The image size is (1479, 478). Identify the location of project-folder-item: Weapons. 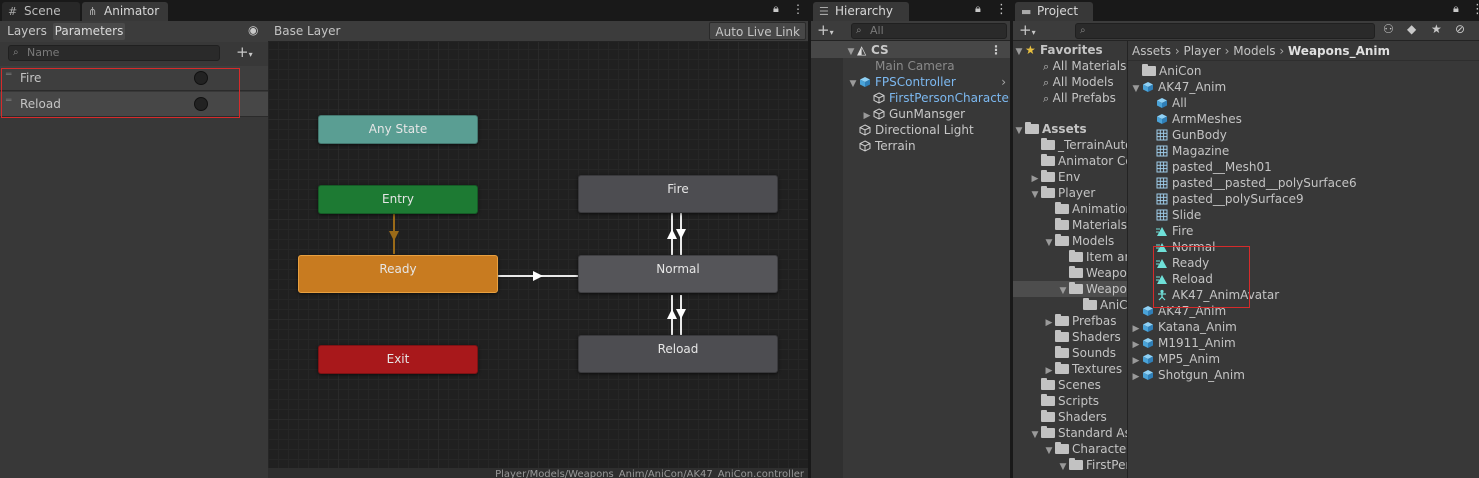
(1070, 273).